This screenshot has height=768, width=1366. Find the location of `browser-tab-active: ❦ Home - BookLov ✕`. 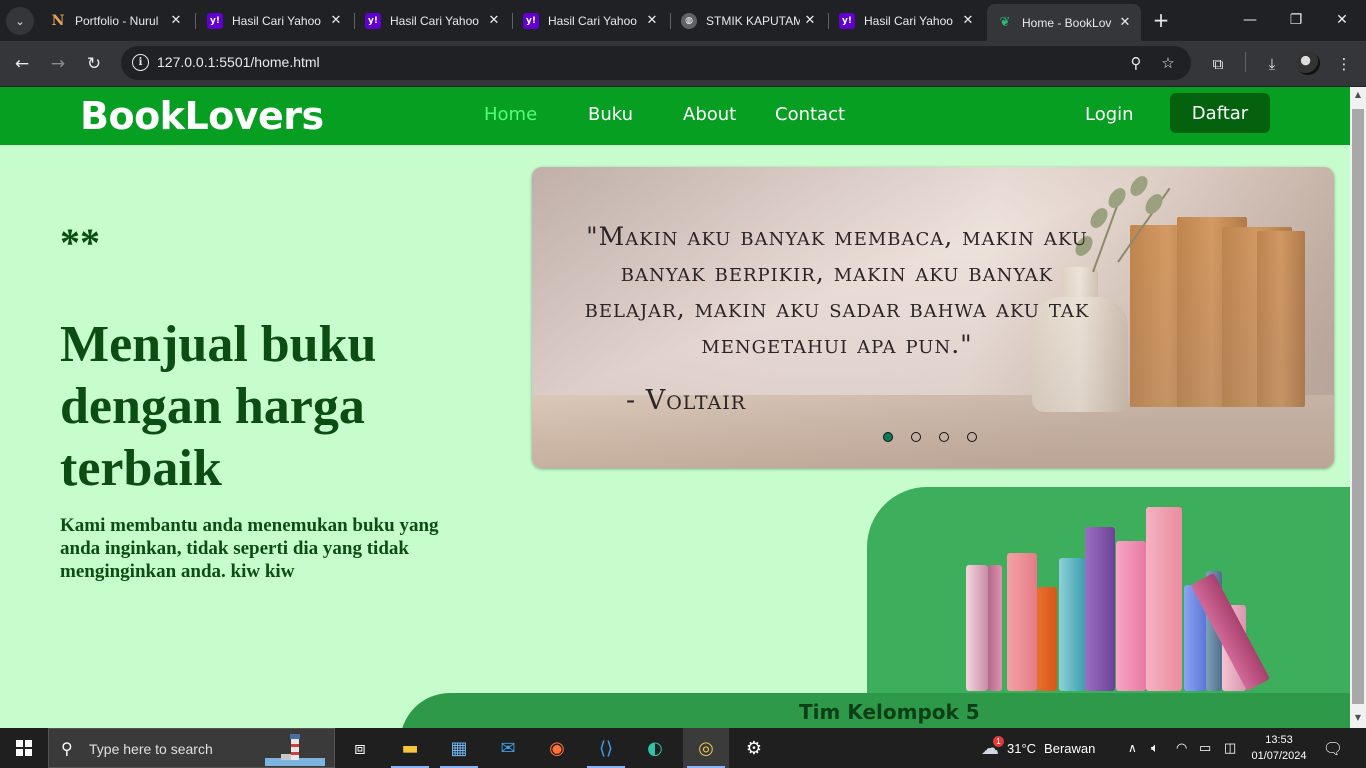

browser-tab-active: ❦ Home - BookLov ✕ is located at coordinates (1064, 22).